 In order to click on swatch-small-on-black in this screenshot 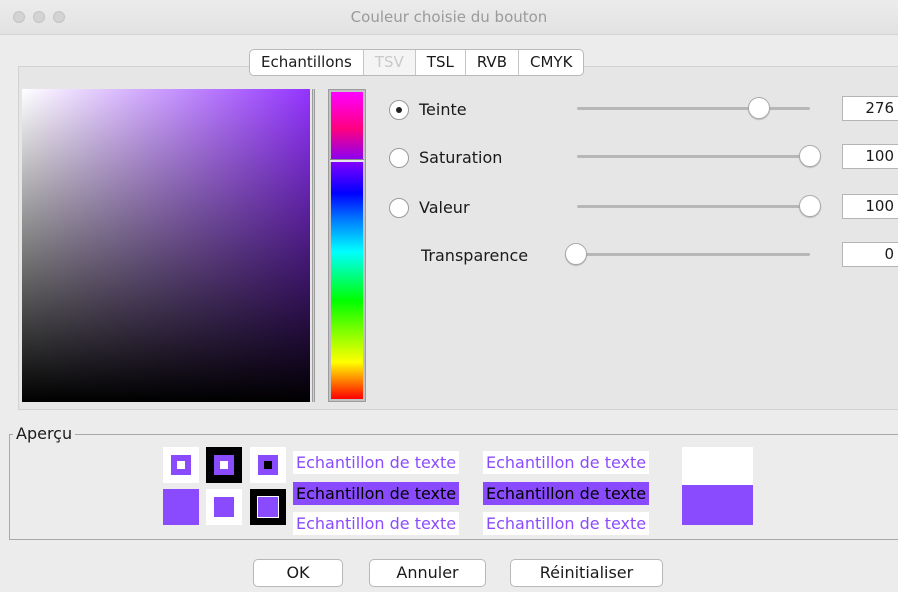, I will do `click(224, 465)`.